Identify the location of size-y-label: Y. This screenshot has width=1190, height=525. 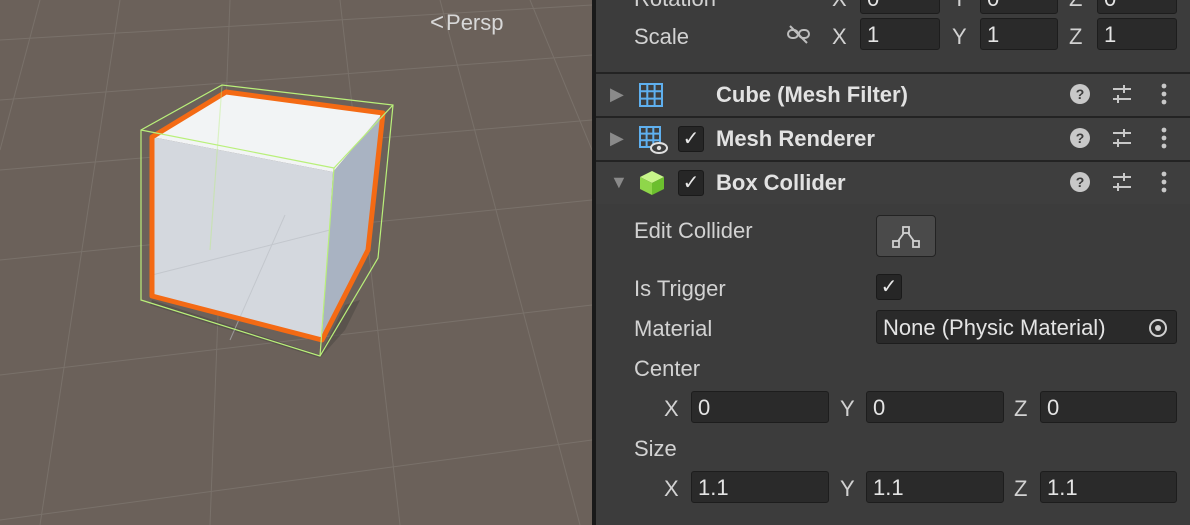
(847, 488).